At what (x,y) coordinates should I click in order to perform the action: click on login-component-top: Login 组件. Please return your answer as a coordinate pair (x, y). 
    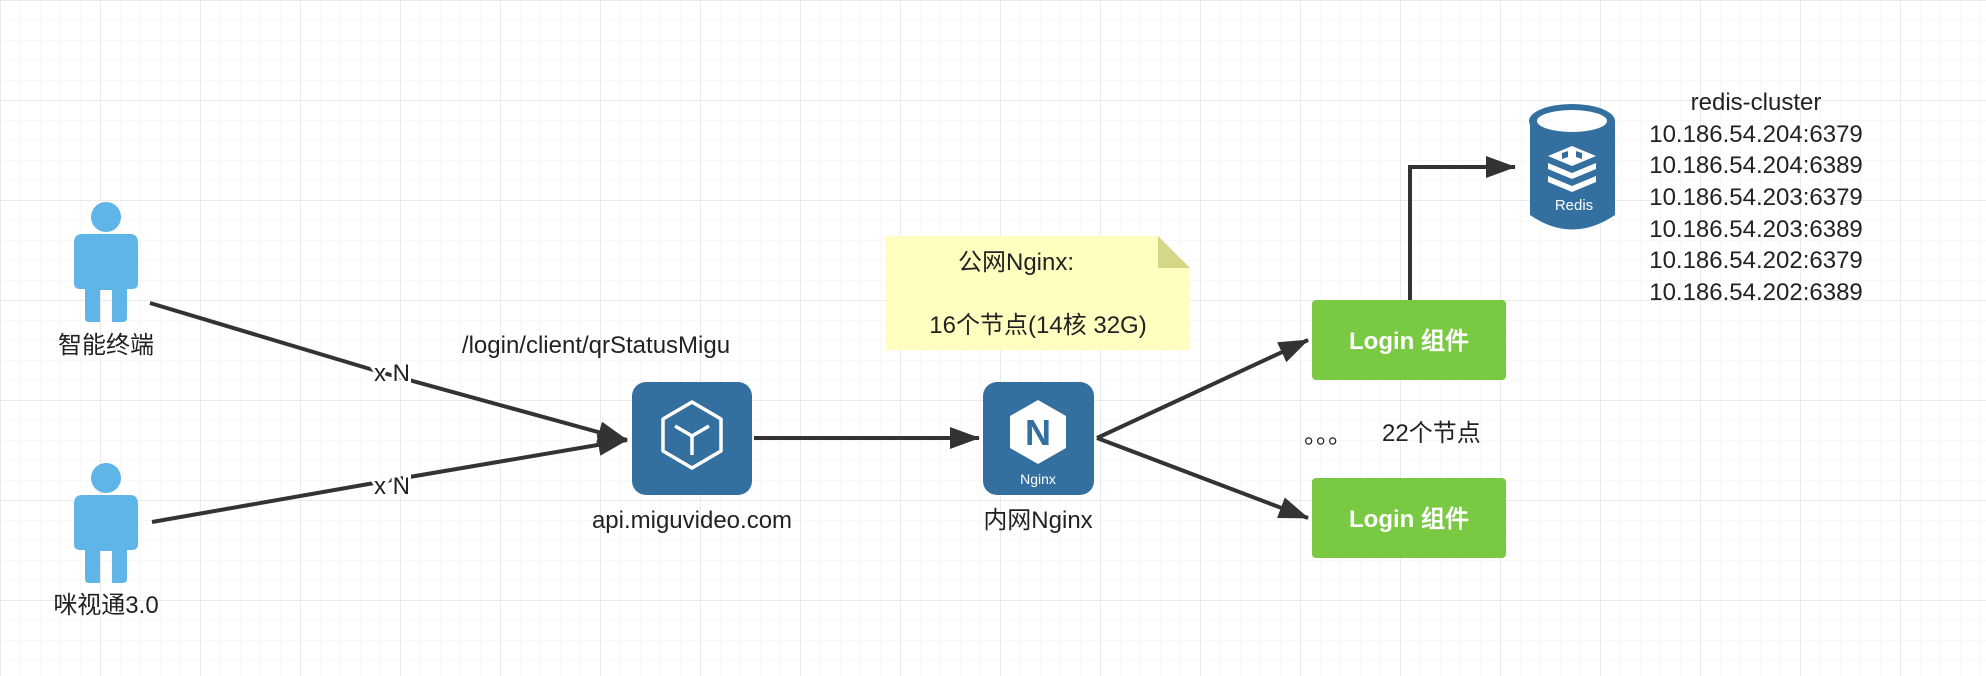
    Looking at the image, I should click on (1409, 340).